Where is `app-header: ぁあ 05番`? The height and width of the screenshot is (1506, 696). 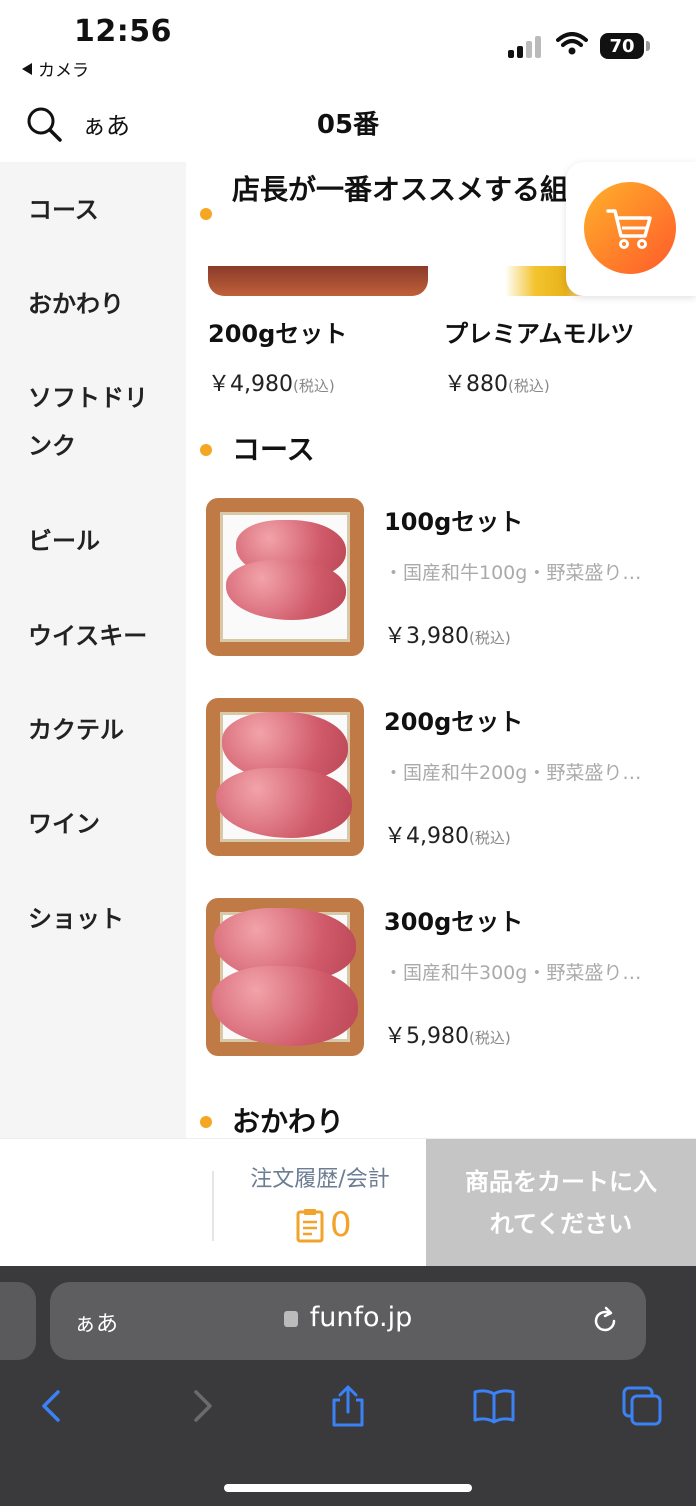
app-header: ぁあ 05番 is located at coordinates (348, 125).